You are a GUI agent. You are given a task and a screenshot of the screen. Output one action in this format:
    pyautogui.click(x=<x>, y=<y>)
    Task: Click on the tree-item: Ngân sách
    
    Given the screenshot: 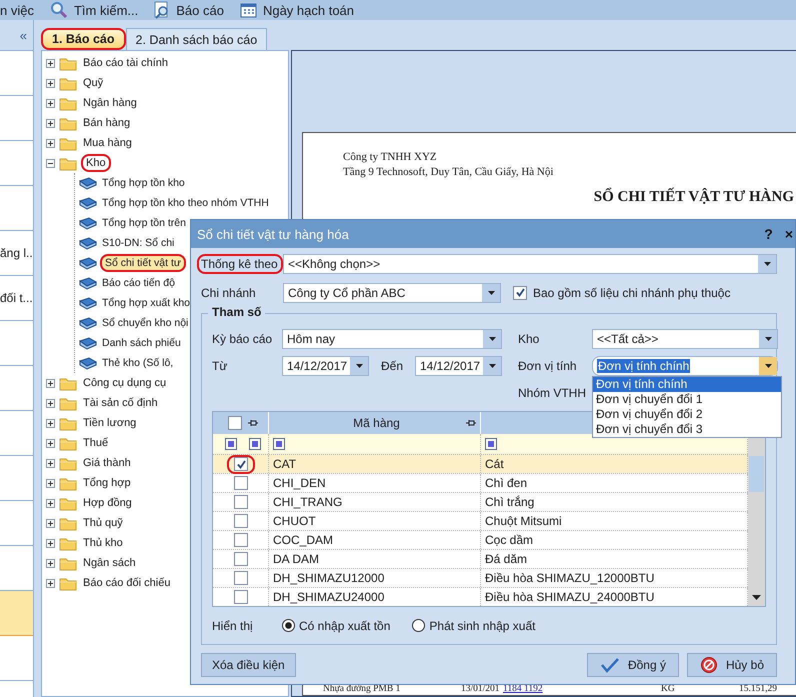 What is the action you would take?
    pyautogui.click(x=109, y=563)
    